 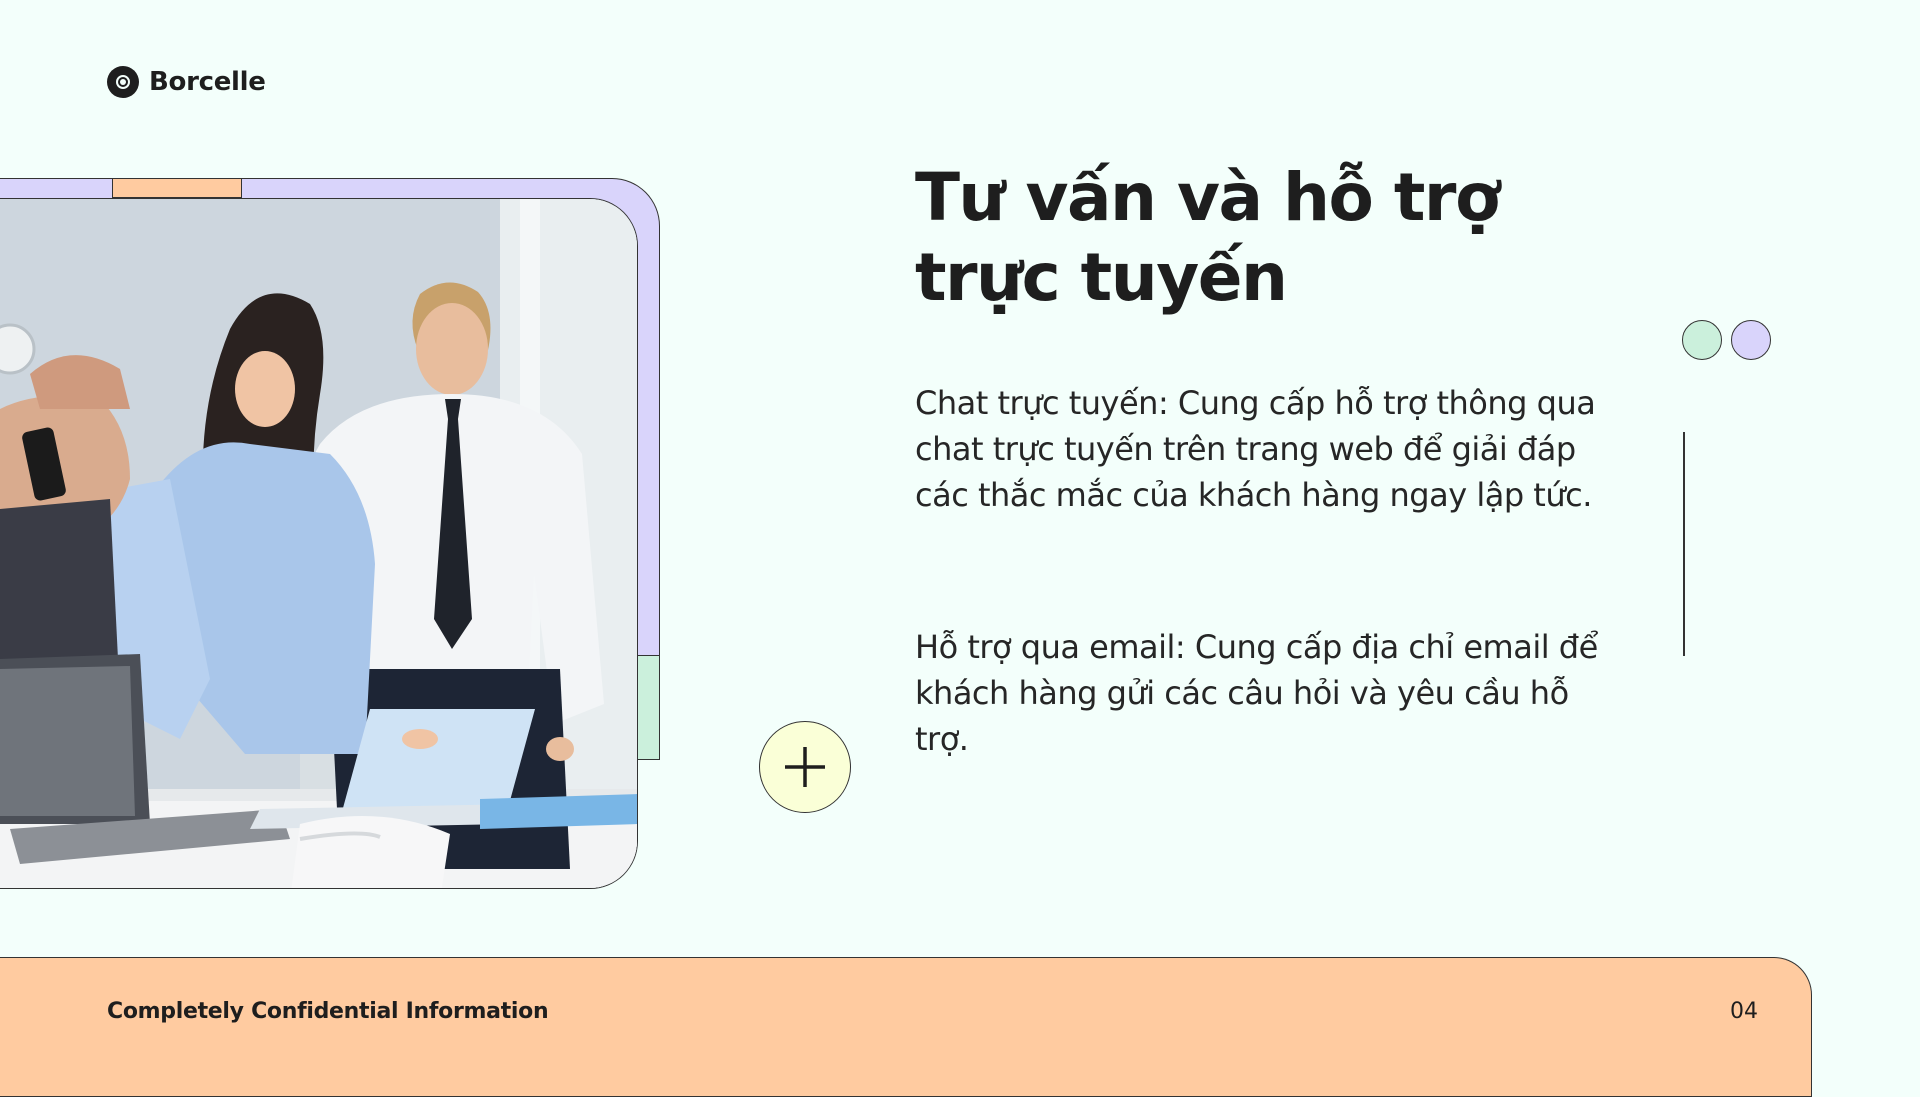 I want to click on target-logo-icon, so click(x=123, y=82).